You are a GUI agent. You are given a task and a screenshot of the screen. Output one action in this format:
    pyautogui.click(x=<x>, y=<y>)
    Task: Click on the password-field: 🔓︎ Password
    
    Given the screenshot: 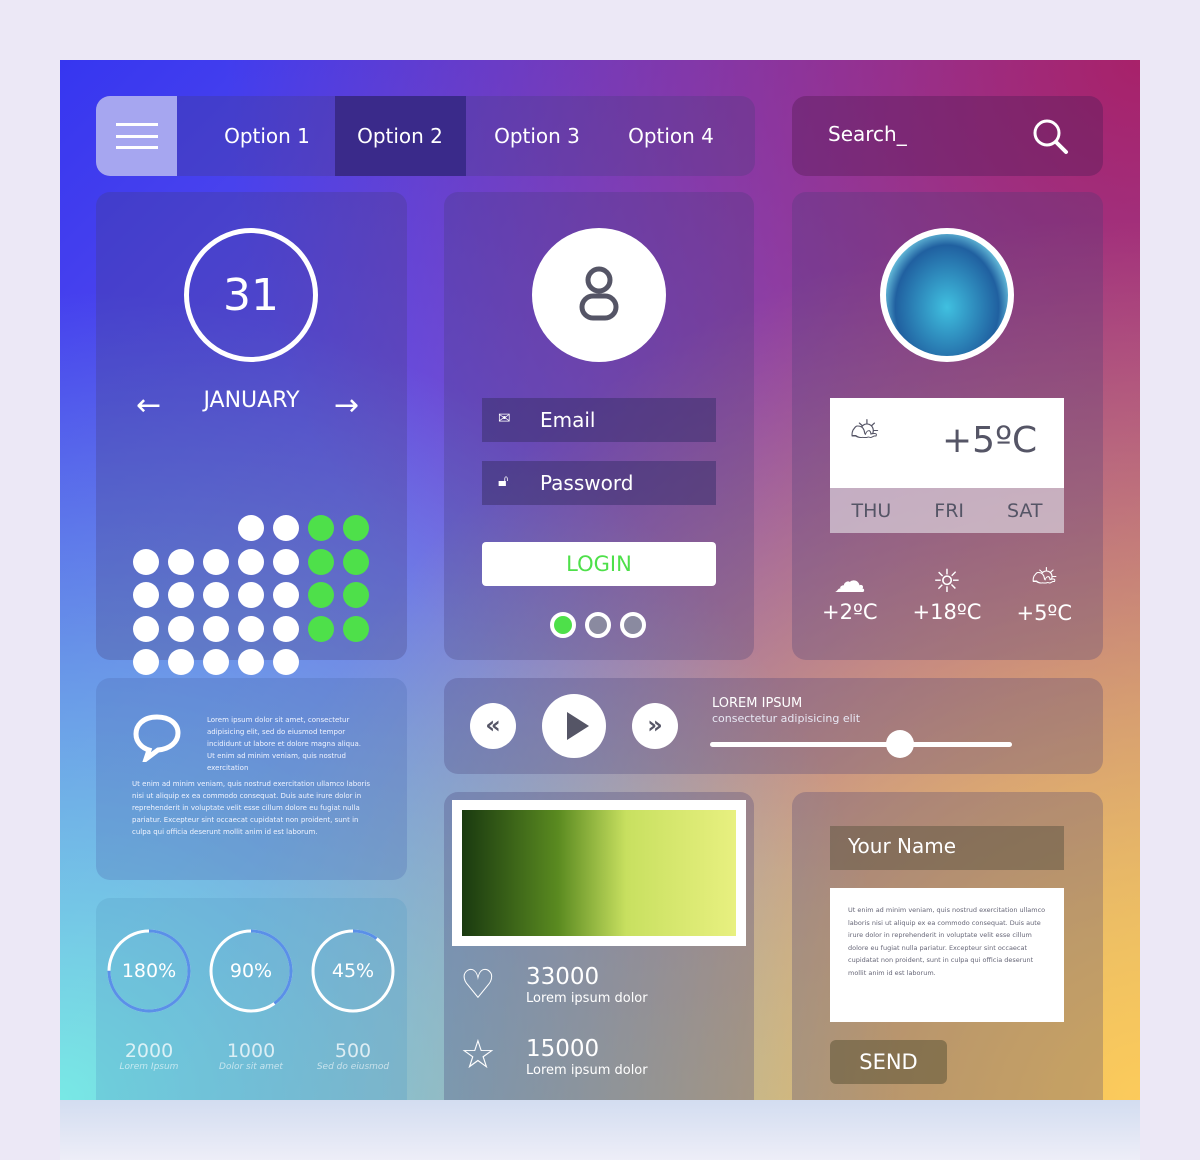 What is the action you would take?
    pyautogui.click(x=599, y=483)
    